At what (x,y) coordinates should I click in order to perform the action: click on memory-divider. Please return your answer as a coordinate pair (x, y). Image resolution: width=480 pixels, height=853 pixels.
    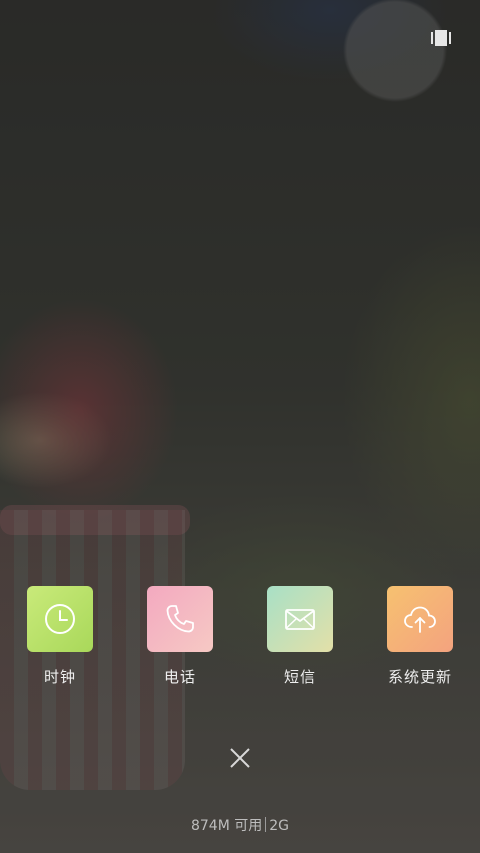
    Looking at the image, I should click on (266, 824).